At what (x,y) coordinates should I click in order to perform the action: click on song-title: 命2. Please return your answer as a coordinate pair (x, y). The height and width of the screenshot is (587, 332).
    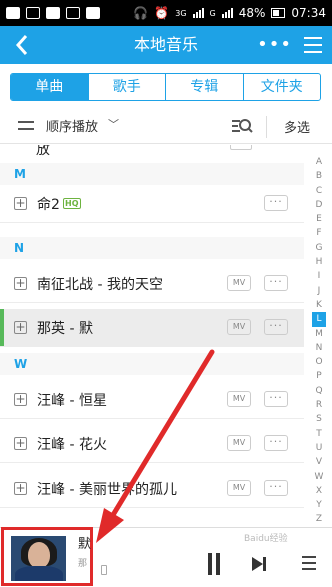
    Looking at the image, I should click on (48, 205).